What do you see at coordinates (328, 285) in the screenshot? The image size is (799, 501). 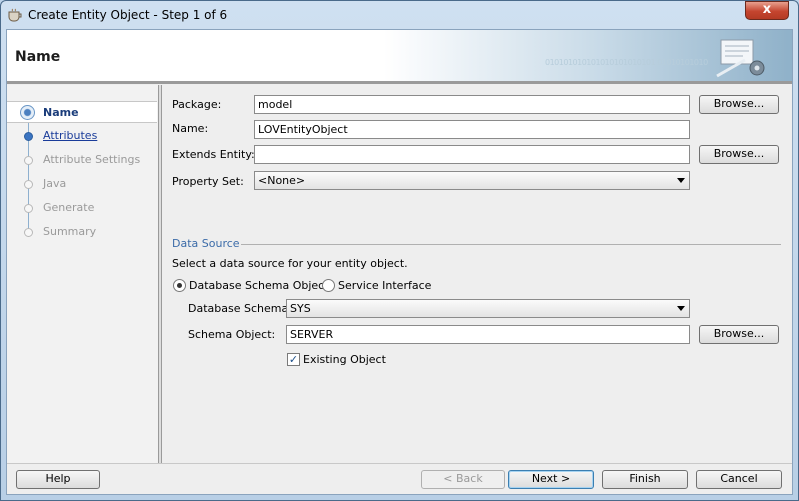 I see `service-interface-radio` at bounding box center [328, 285].